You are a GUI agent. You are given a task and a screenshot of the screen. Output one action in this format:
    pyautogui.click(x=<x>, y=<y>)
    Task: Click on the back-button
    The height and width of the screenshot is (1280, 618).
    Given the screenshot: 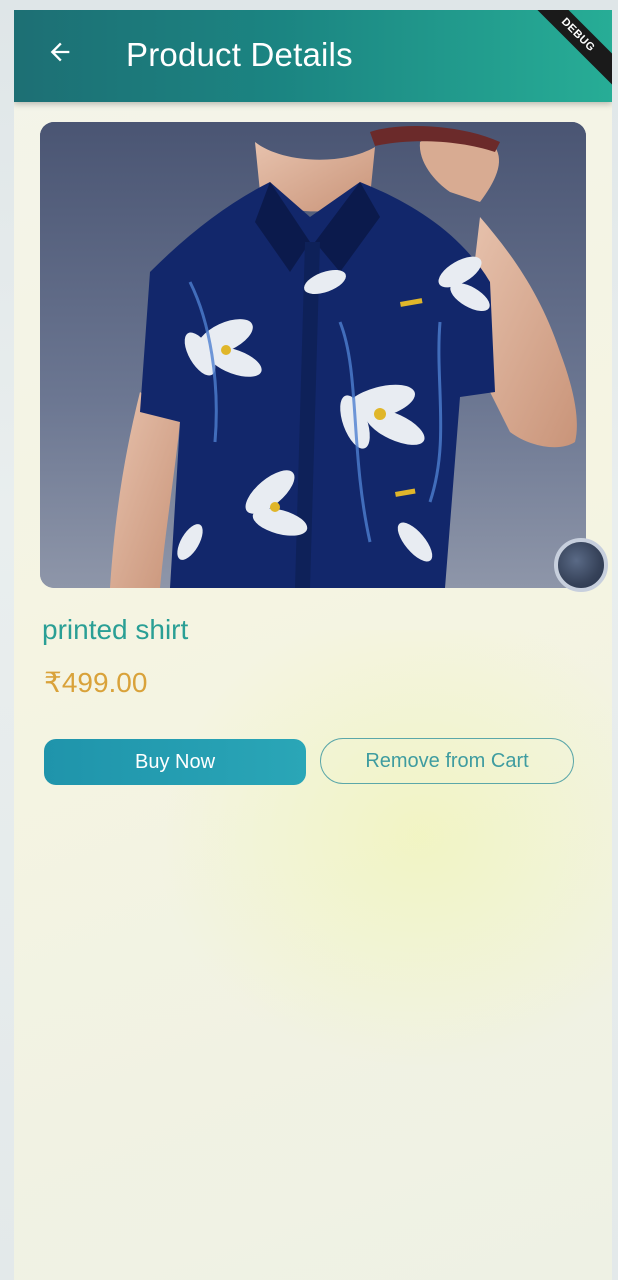 What is the action you would take?
    pyautogui.click(x=60, y=54)
    